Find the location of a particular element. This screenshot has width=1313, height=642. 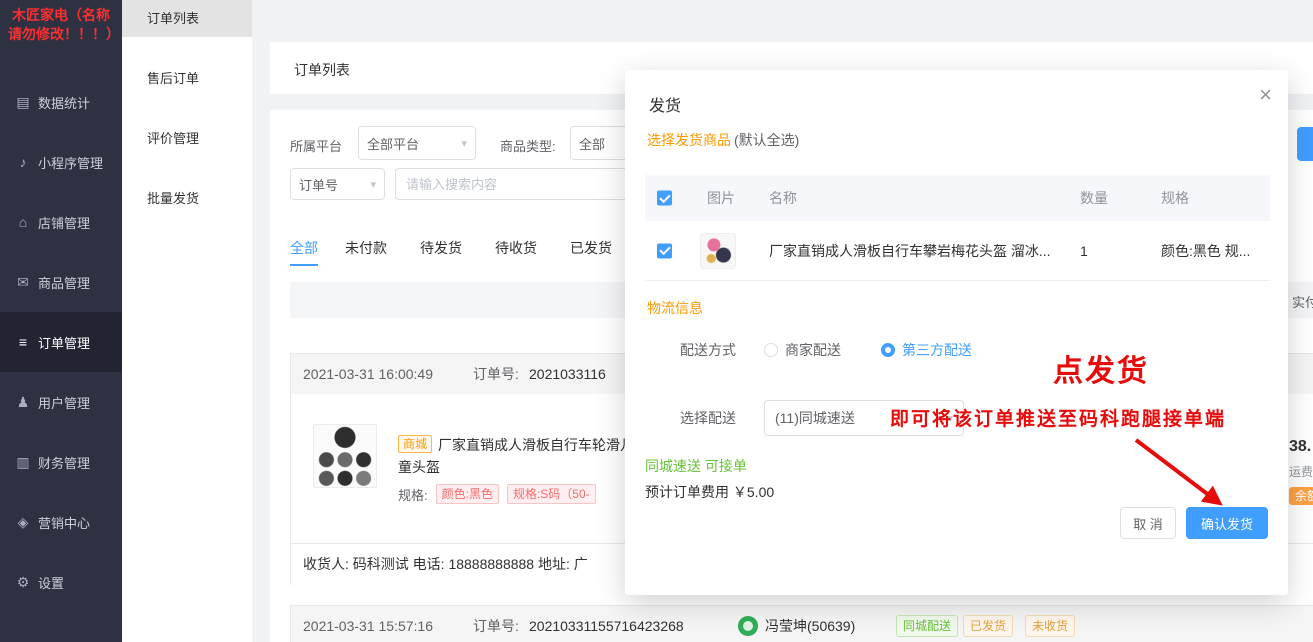

courier-status-text: 同城速送 可接单 is located at coordinates (696, 466).